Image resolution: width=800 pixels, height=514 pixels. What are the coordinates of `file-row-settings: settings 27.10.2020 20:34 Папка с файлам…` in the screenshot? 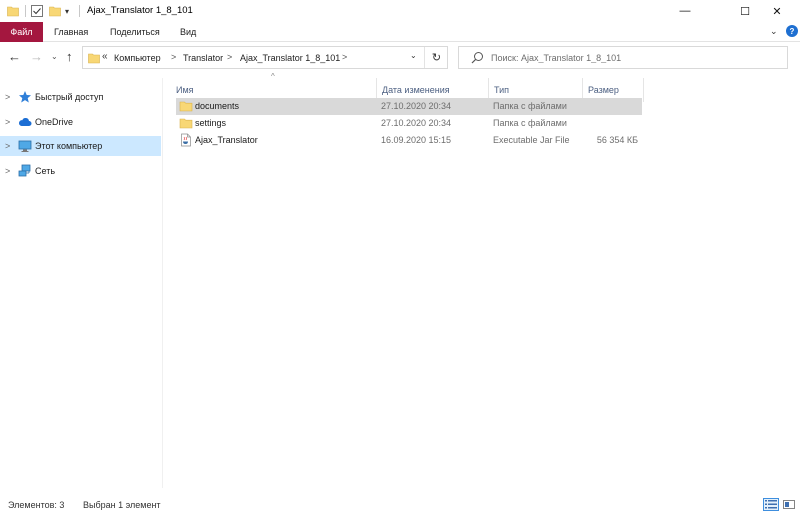 It's located at (409, 123).